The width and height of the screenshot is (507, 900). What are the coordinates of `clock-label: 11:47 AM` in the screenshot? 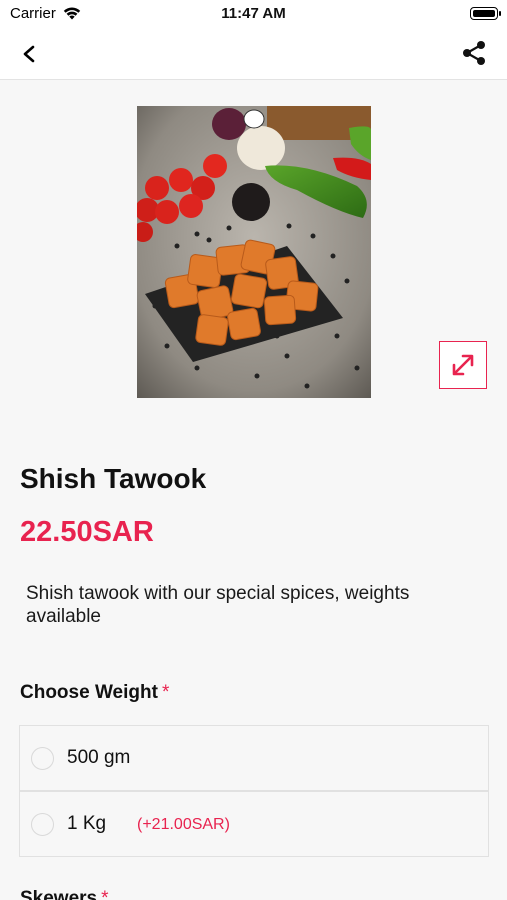 It's located at (253, 13).